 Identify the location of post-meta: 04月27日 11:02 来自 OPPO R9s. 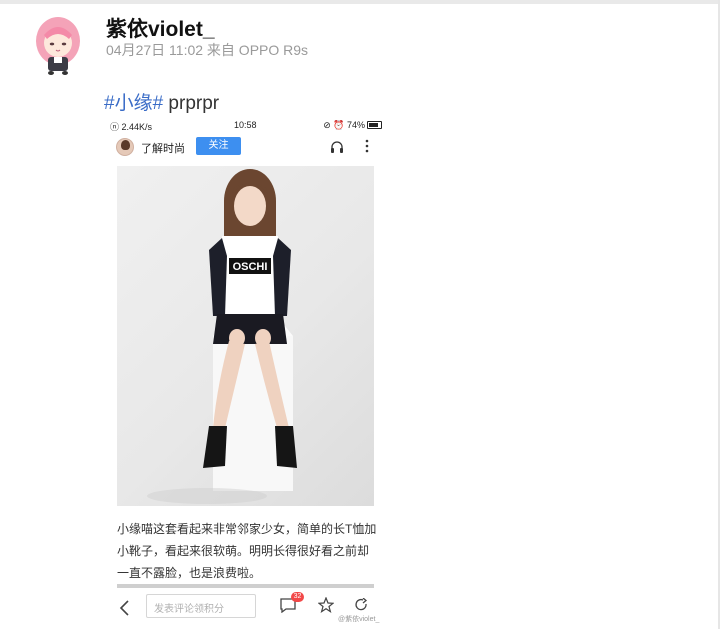
(207, 50).